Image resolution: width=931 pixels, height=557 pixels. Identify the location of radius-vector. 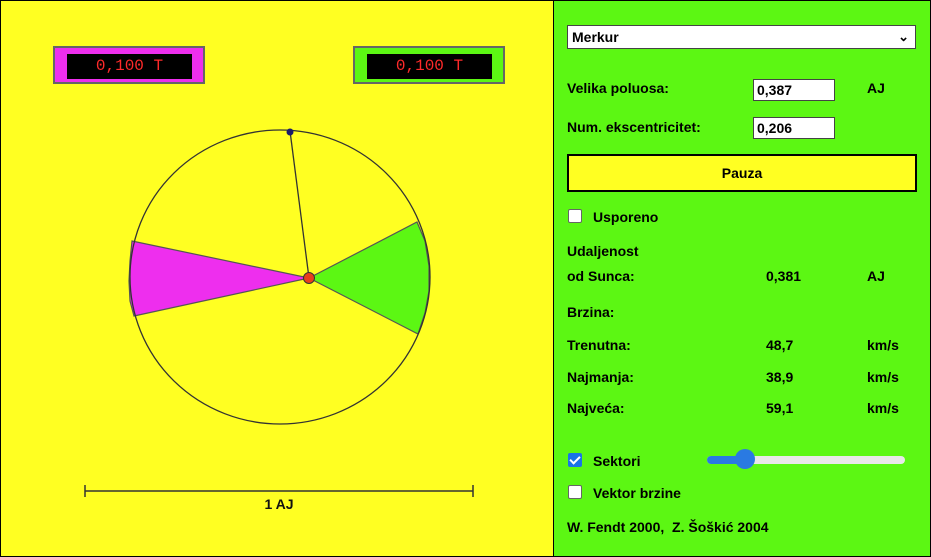
(299, 204).